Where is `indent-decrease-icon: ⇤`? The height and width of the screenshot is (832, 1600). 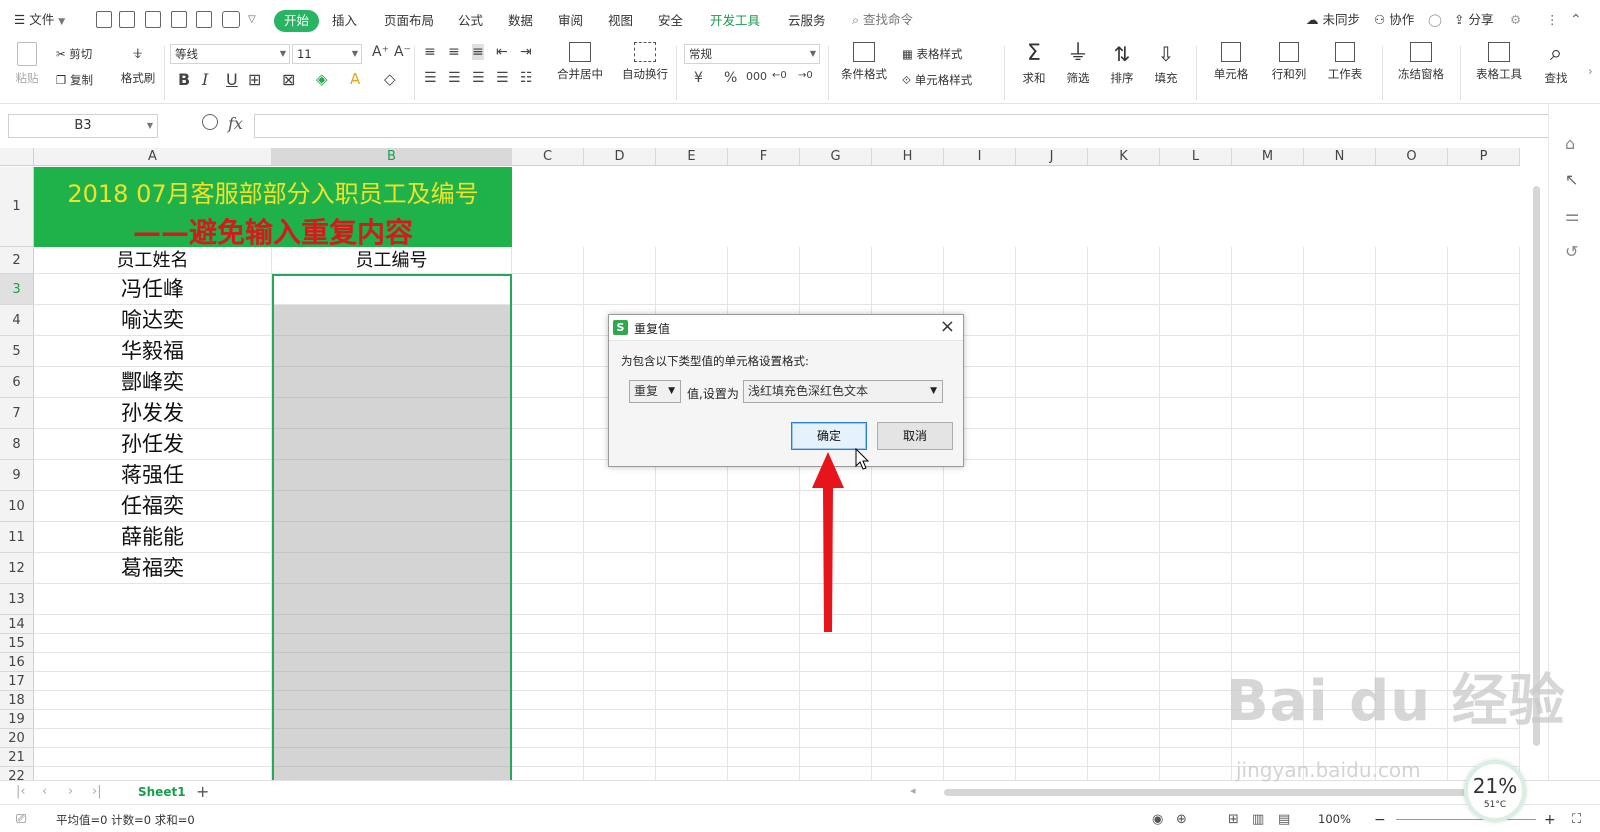
indent-decrease-icon: ⇤ is located at coordinates (502, 52).